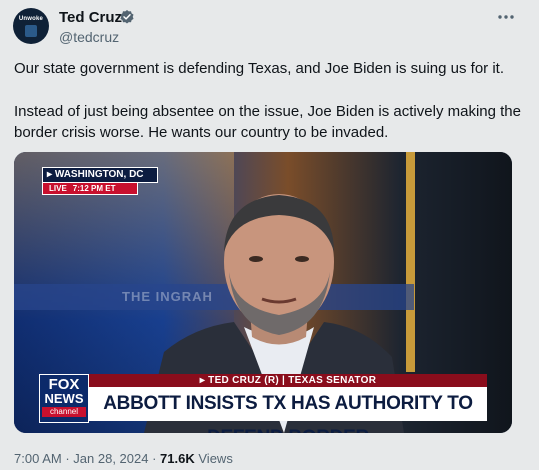  Describe the element at coordinates (58, 188) in the screenshot. I see `live-label: LIVE` at that location.